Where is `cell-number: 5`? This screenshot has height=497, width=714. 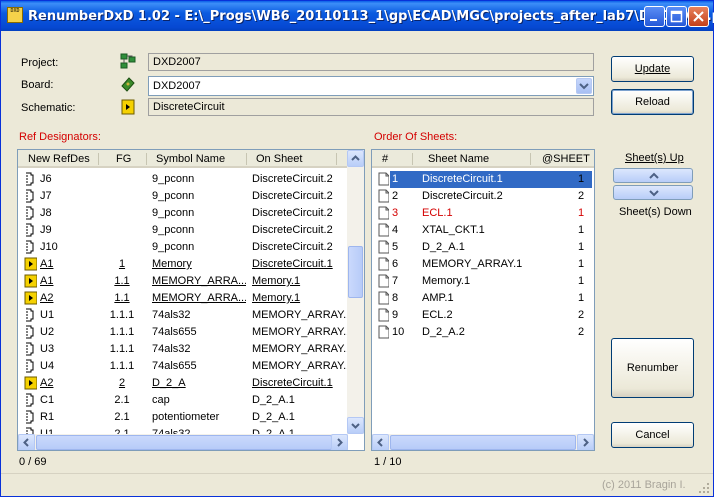
cell-number: 5 is located at coordinates (395, 247).